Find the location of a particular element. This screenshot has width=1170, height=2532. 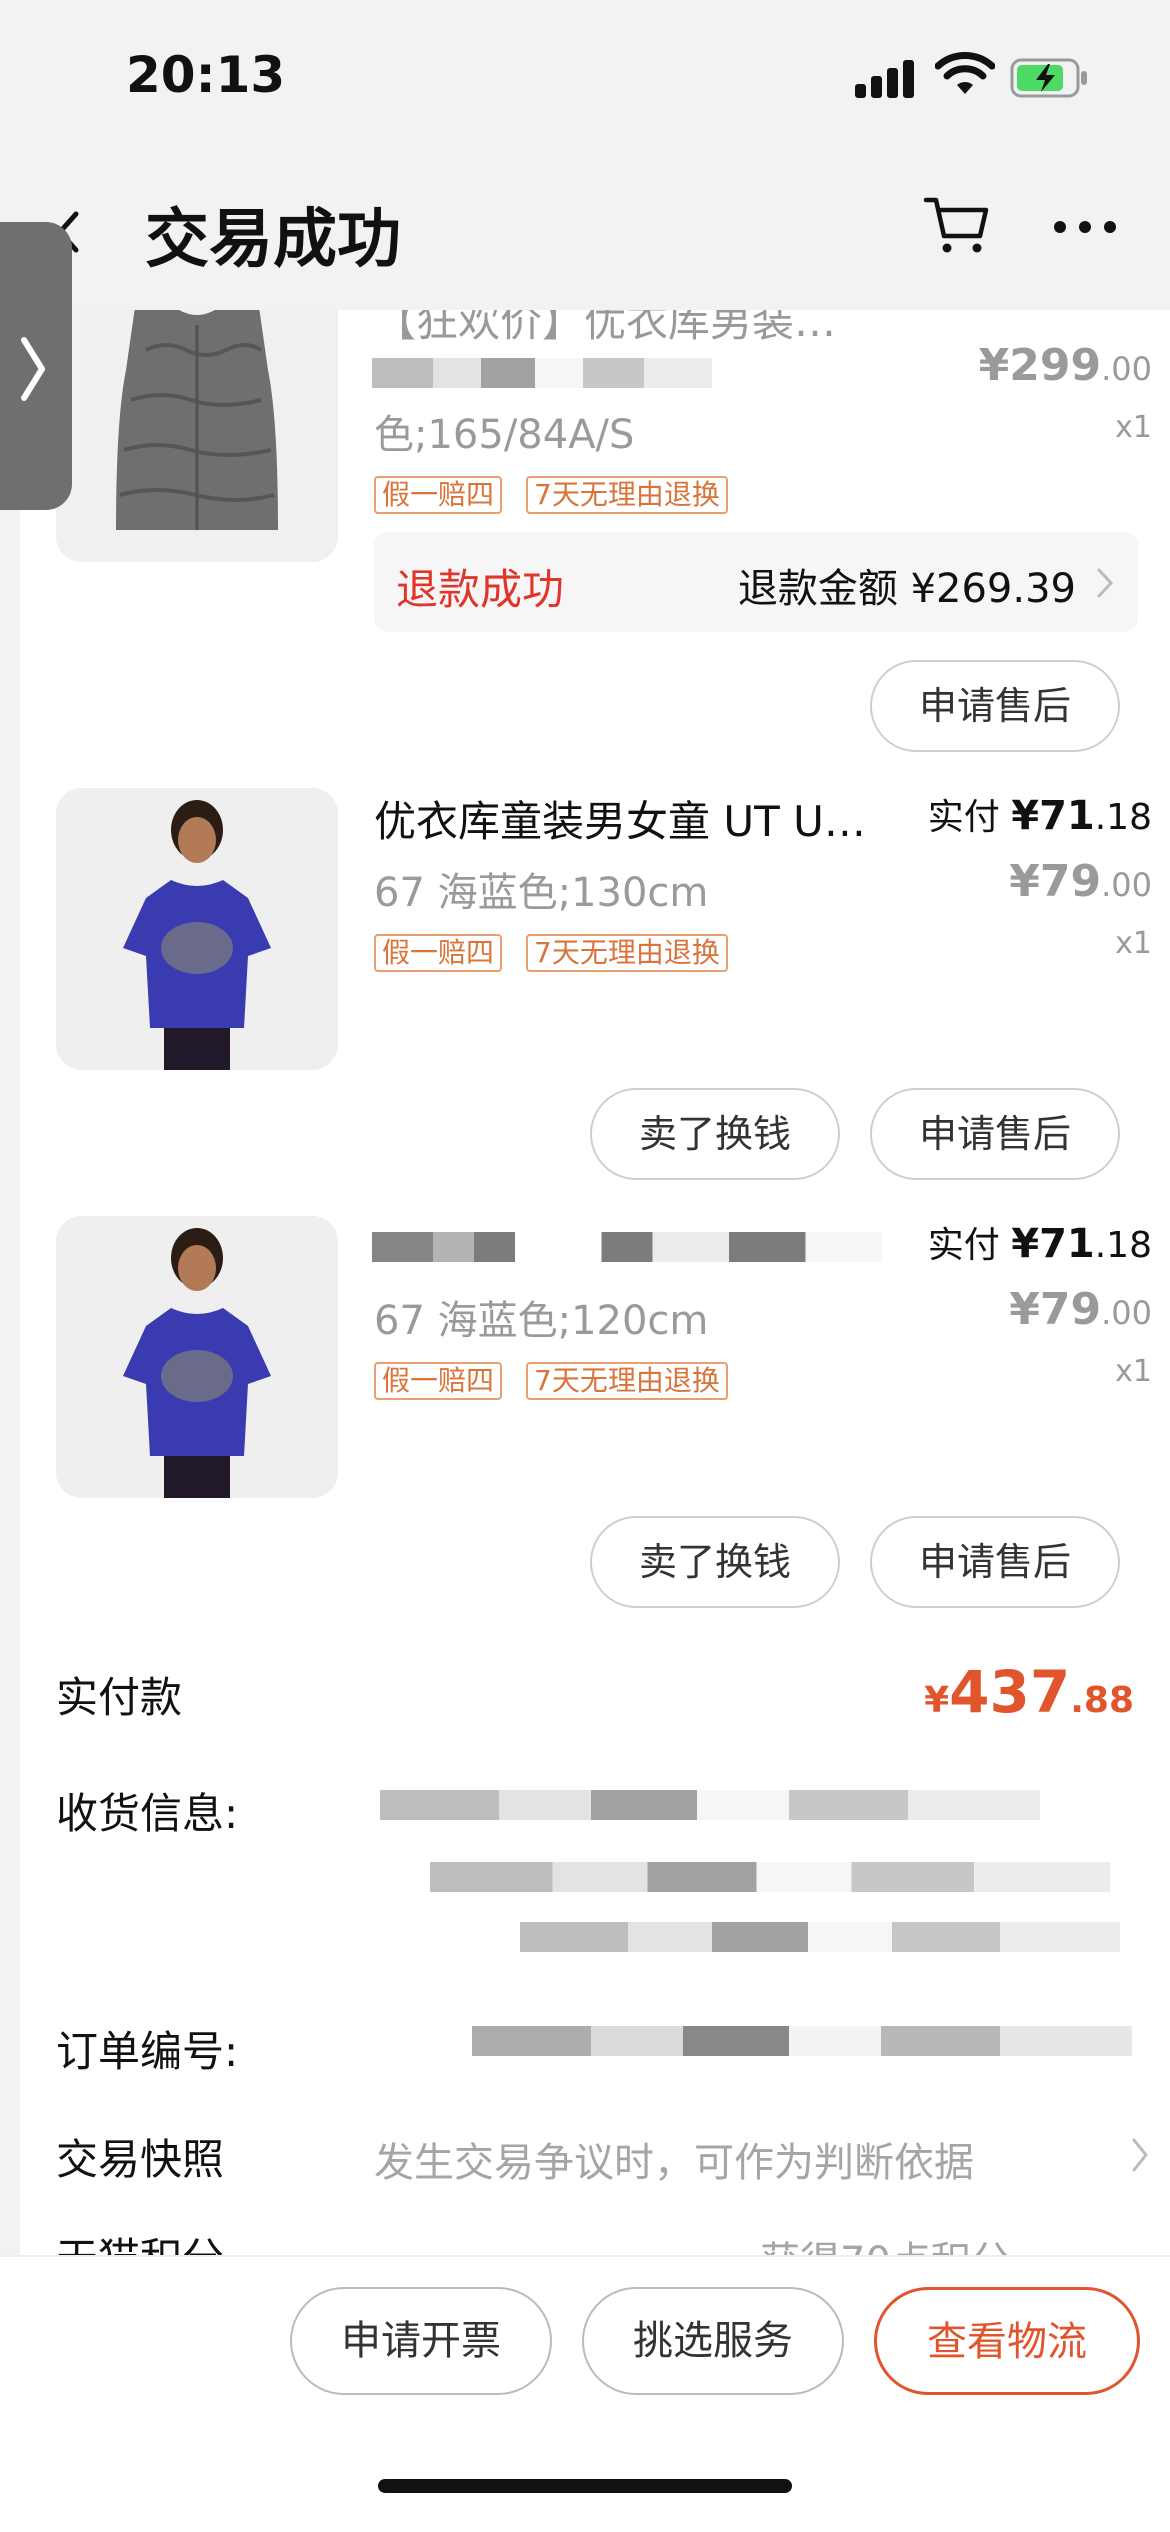

refund-info: 退款成功 退款金额 ¥269.39 is located at coordinates (756, 582).